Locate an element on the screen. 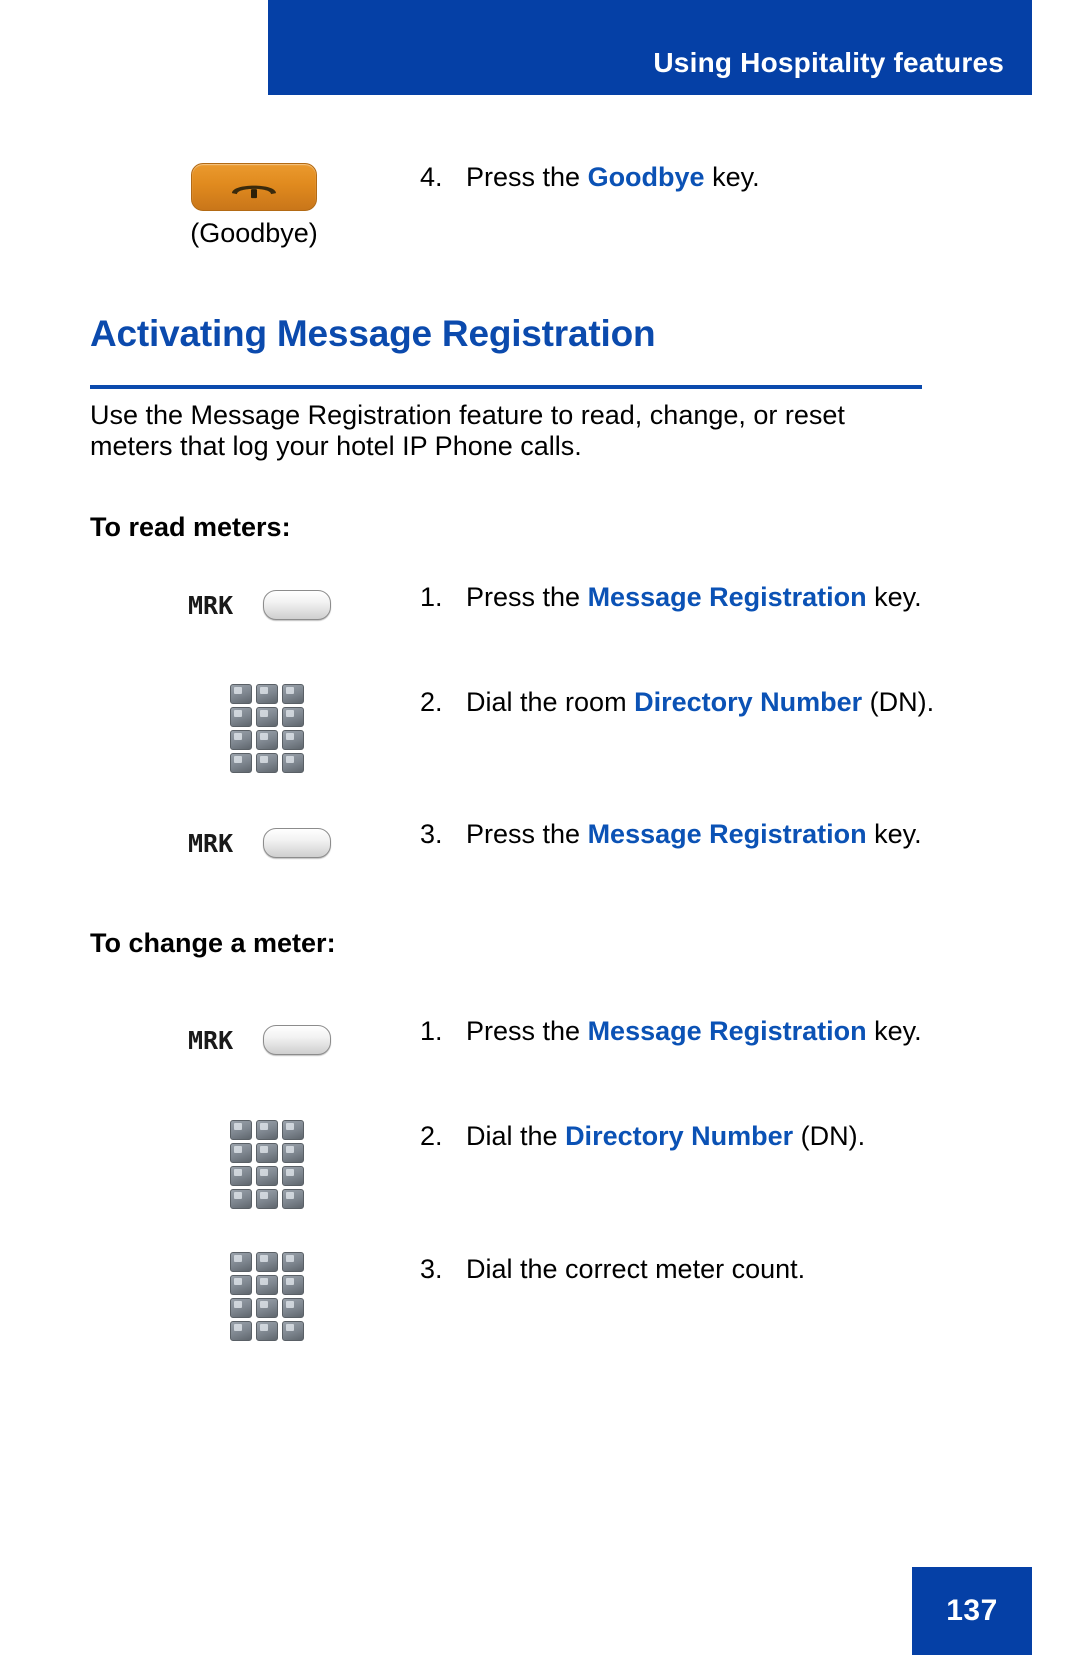 Image resolution: width=1080 pixels, height=1669 pixels. step-row-read-3: 3. Press the Message Registration key. is located at coordinates (720, 834).